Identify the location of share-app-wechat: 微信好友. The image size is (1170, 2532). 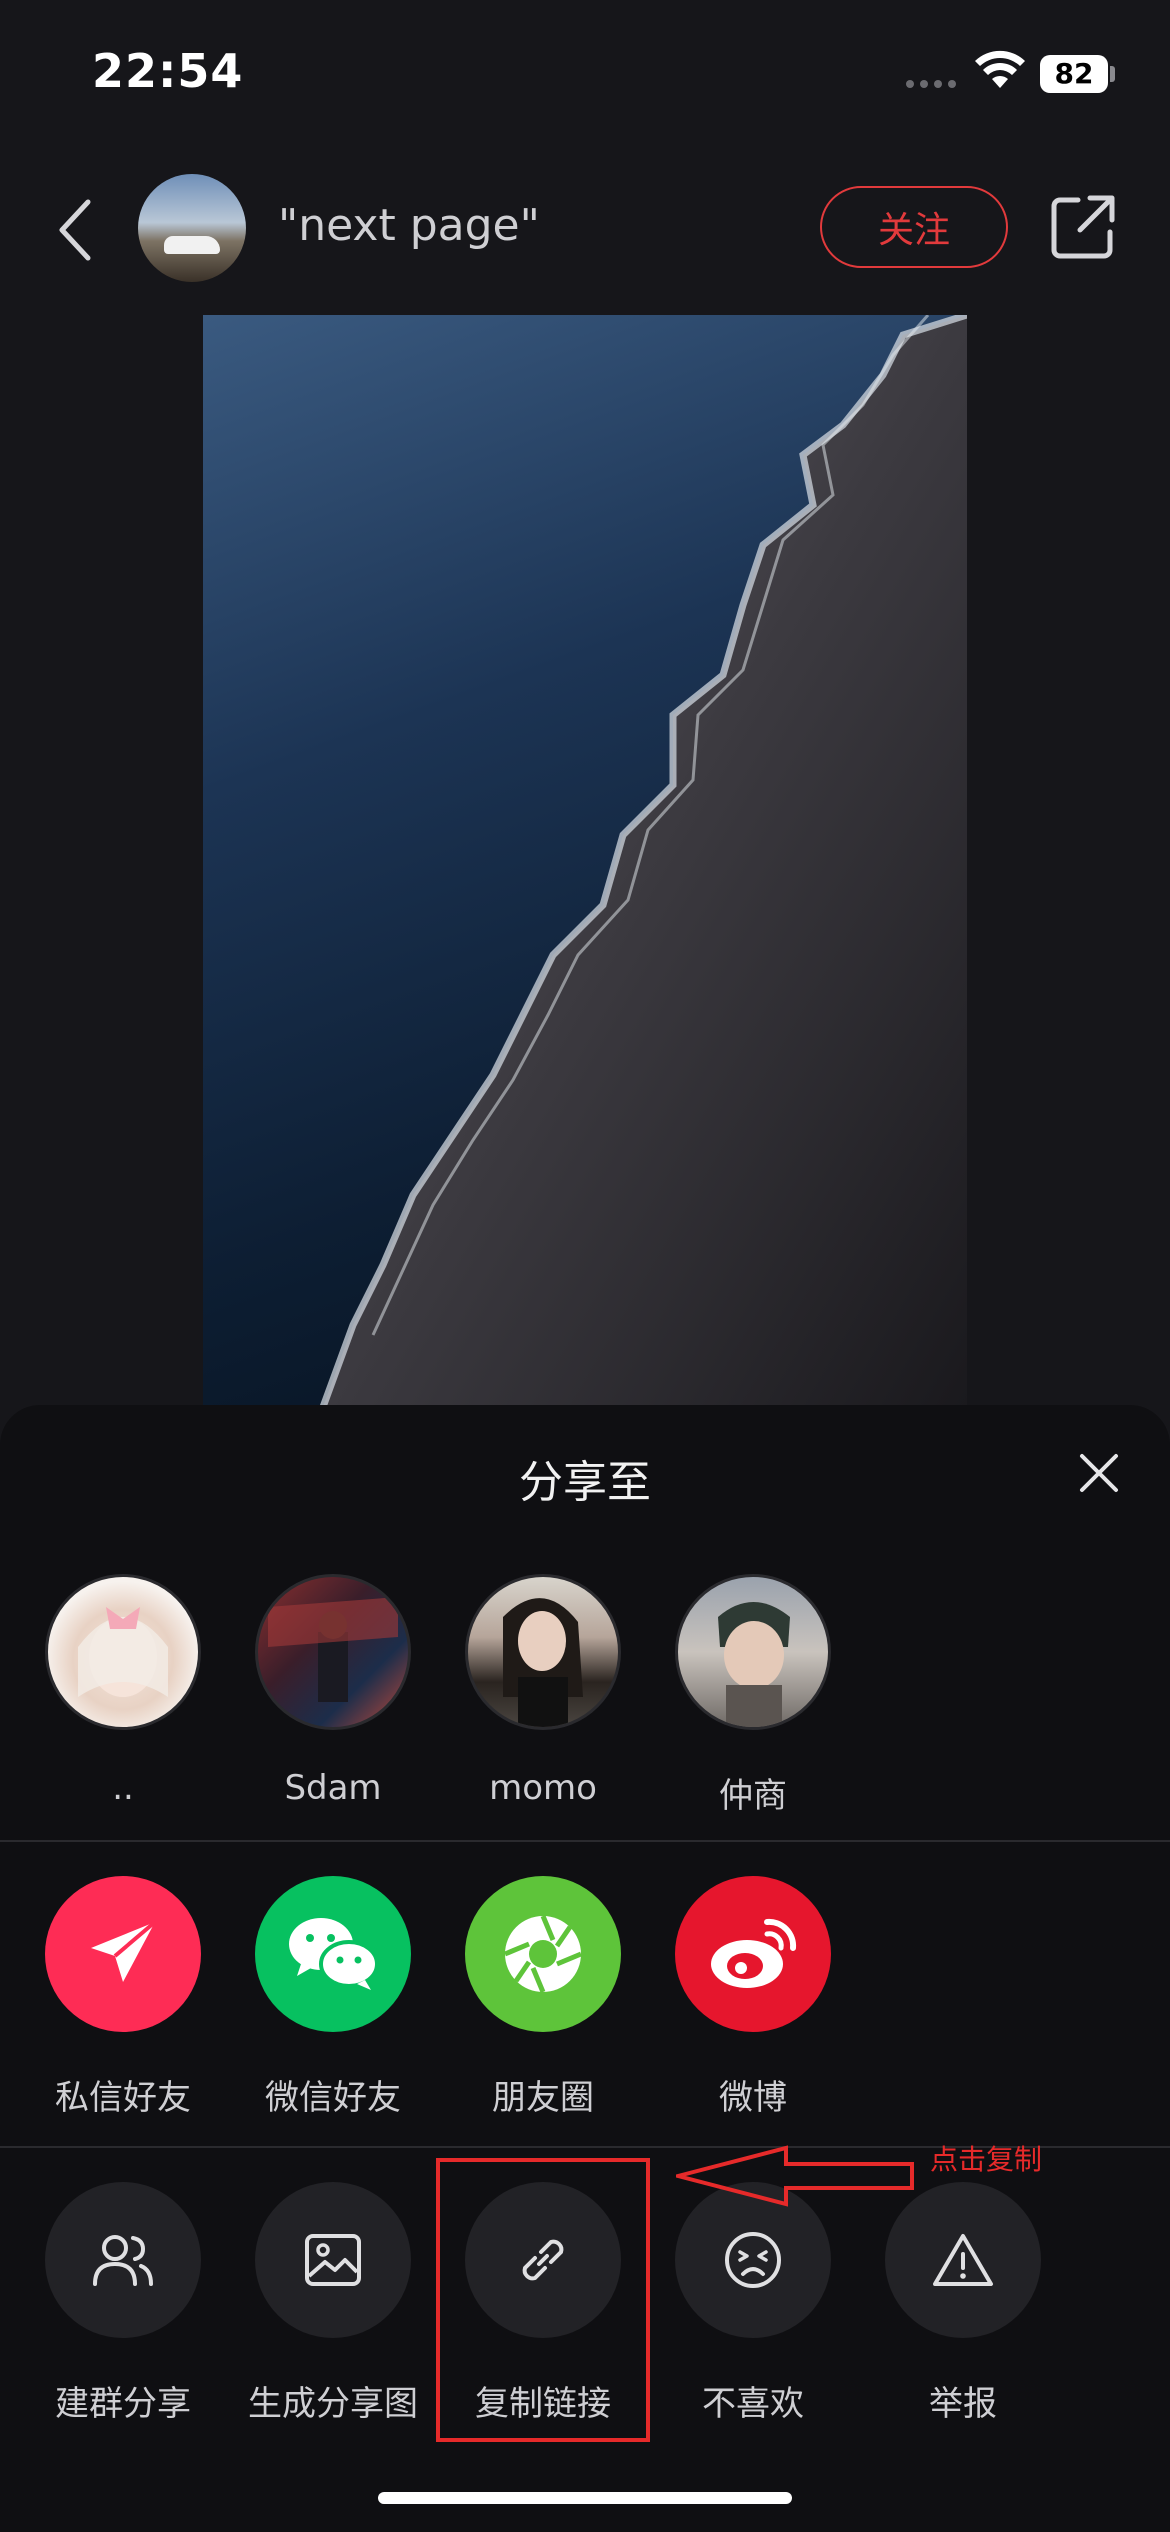
(333, 1997).